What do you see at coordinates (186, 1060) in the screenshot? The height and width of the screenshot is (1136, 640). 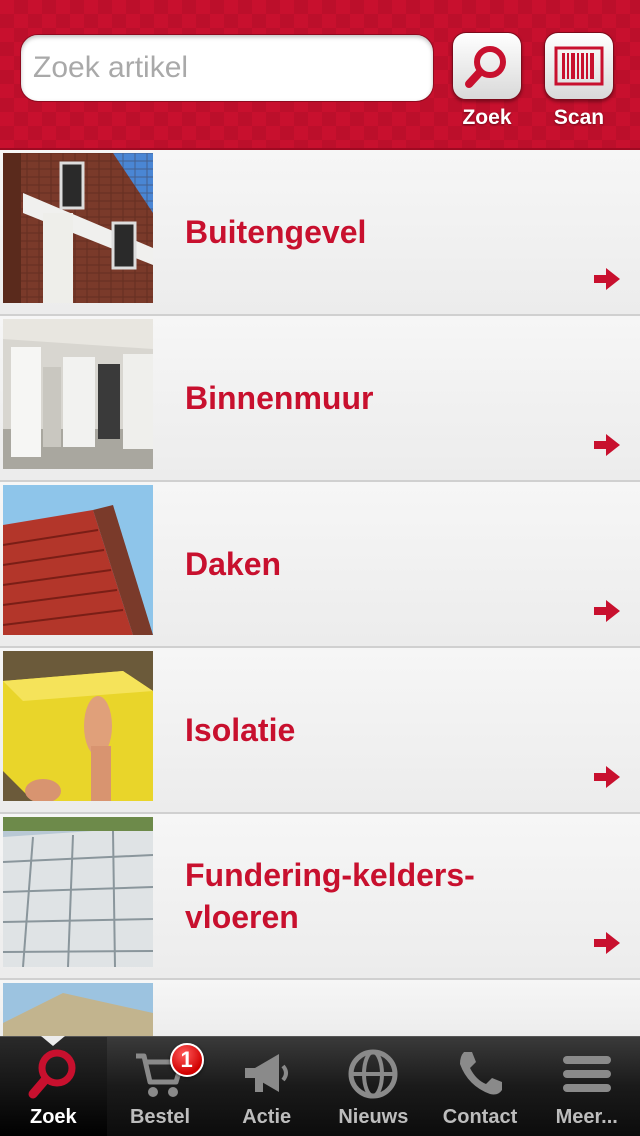 I see `cart-badge: 1` at bounding box center [186, 1060].